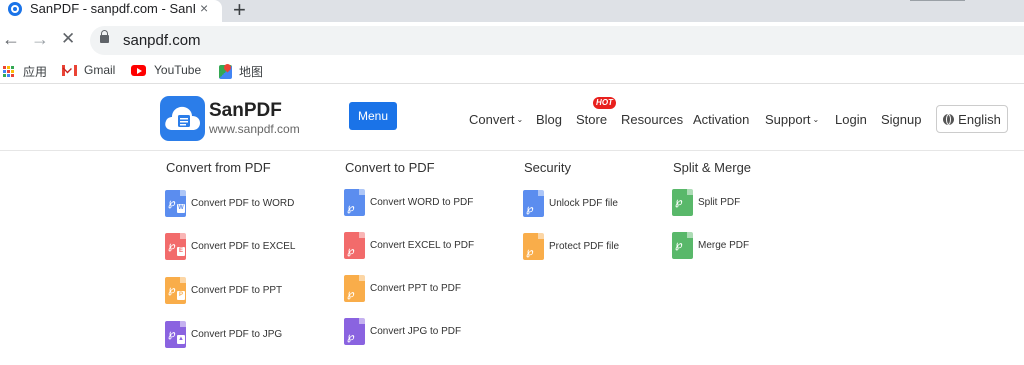 The height and width of the screenshot is (365, 1024). I want to click on nav-support-label: Support, so click(788, 119).